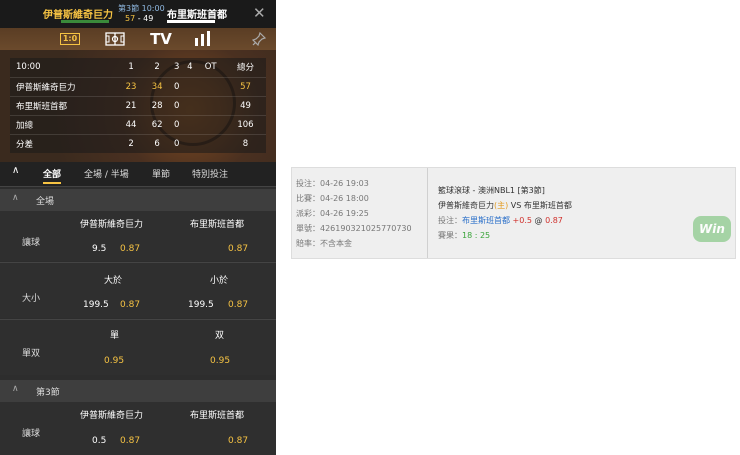 The height and width of the screenshot is (455, 740). Describe the element at coordinates (332, 213) in the screenshot. I see `settled-time: 派彩：04-26 19:25` at that location.